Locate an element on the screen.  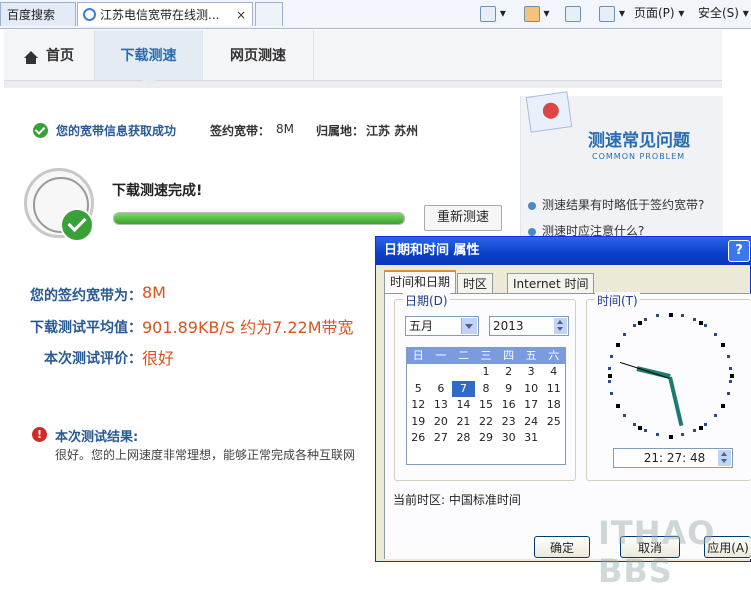
new-tab-button is located at coordinates (269, 14).